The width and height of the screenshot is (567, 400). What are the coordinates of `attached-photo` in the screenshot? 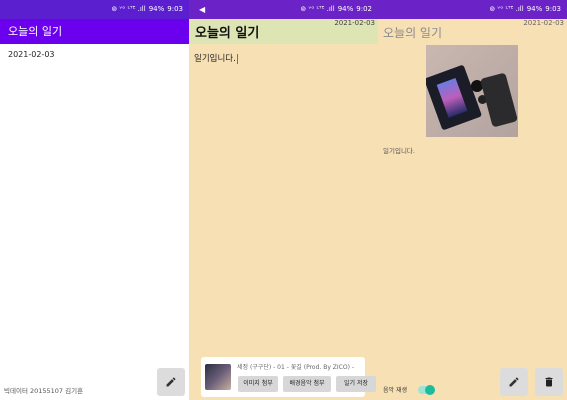 It's located at (472, 91).